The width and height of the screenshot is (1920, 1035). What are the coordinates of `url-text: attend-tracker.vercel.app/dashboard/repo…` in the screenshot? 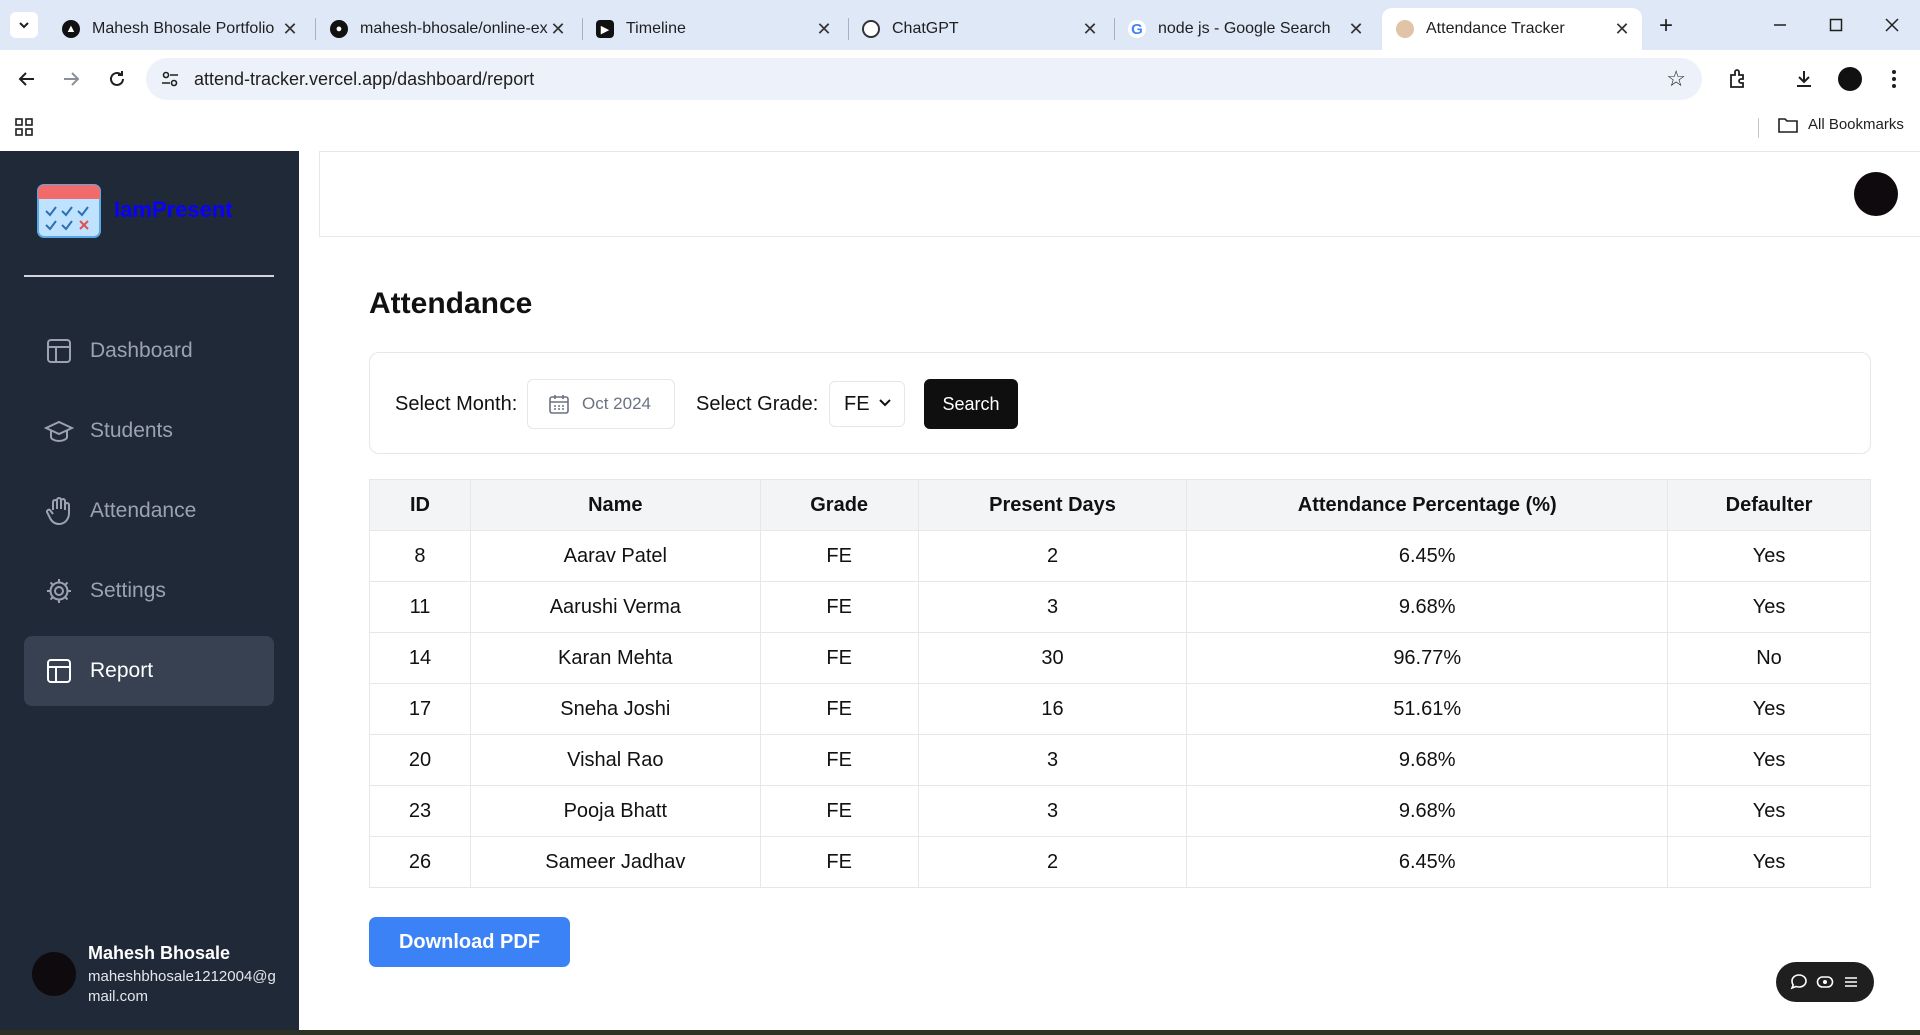 It's located at (364, 79).